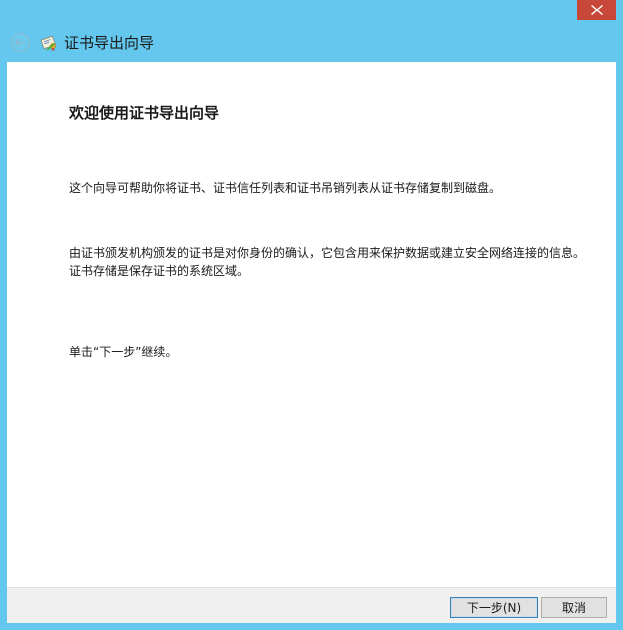  I want to click on wizard-footer: 下一步(N) 取消, so click(311, 605).